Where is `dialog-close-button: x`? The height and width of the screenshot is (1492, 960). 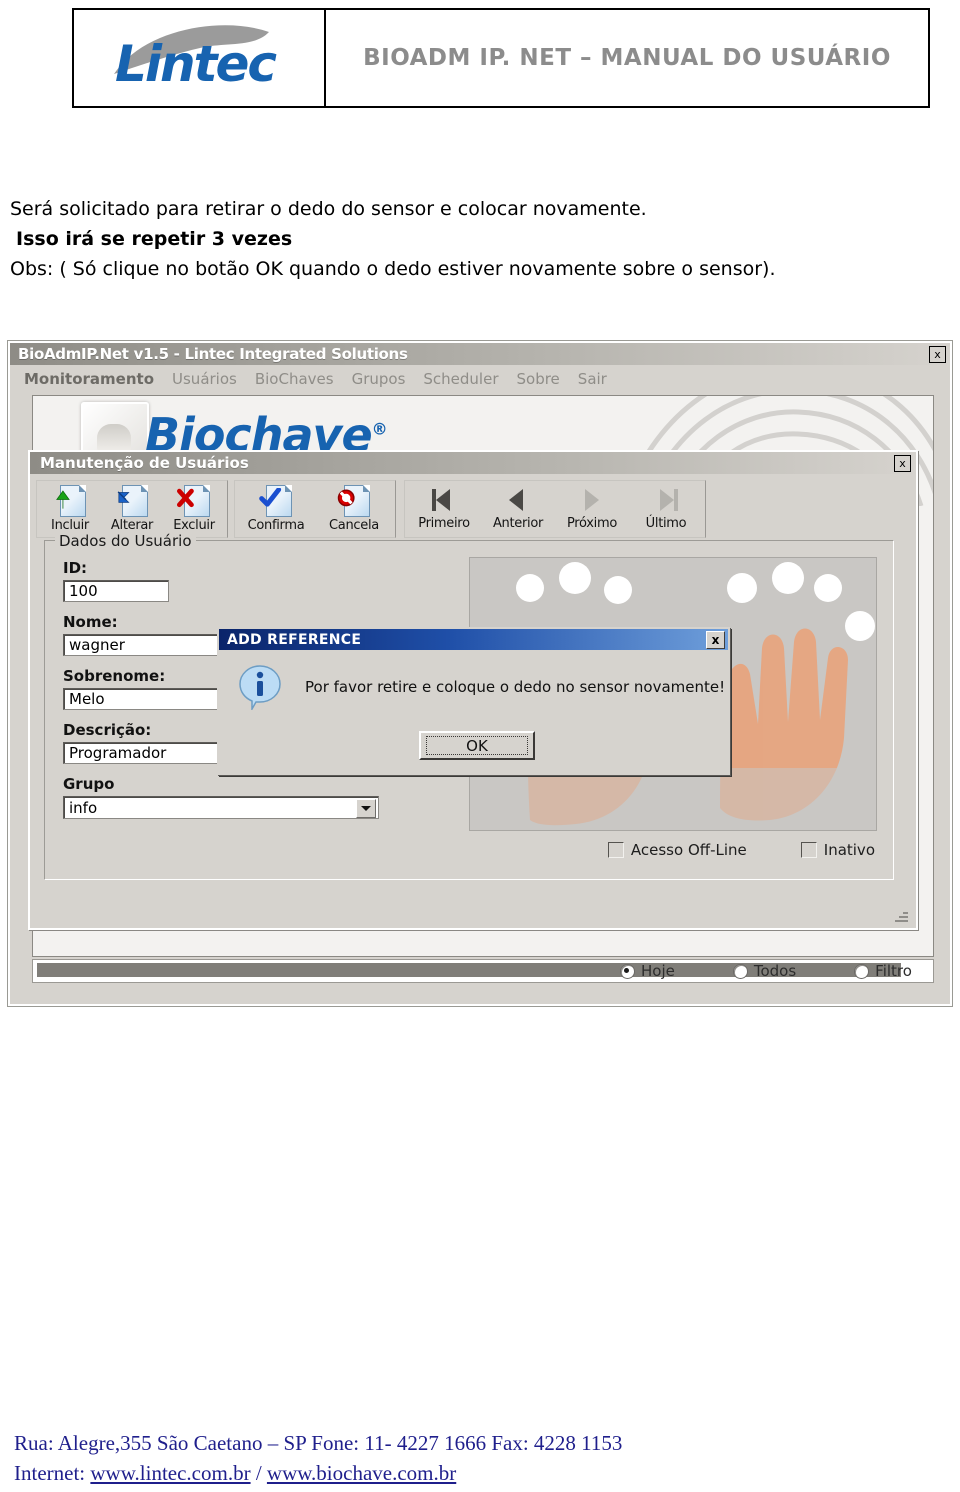
dialog-close-button: x is located at coordinates (715, 640).